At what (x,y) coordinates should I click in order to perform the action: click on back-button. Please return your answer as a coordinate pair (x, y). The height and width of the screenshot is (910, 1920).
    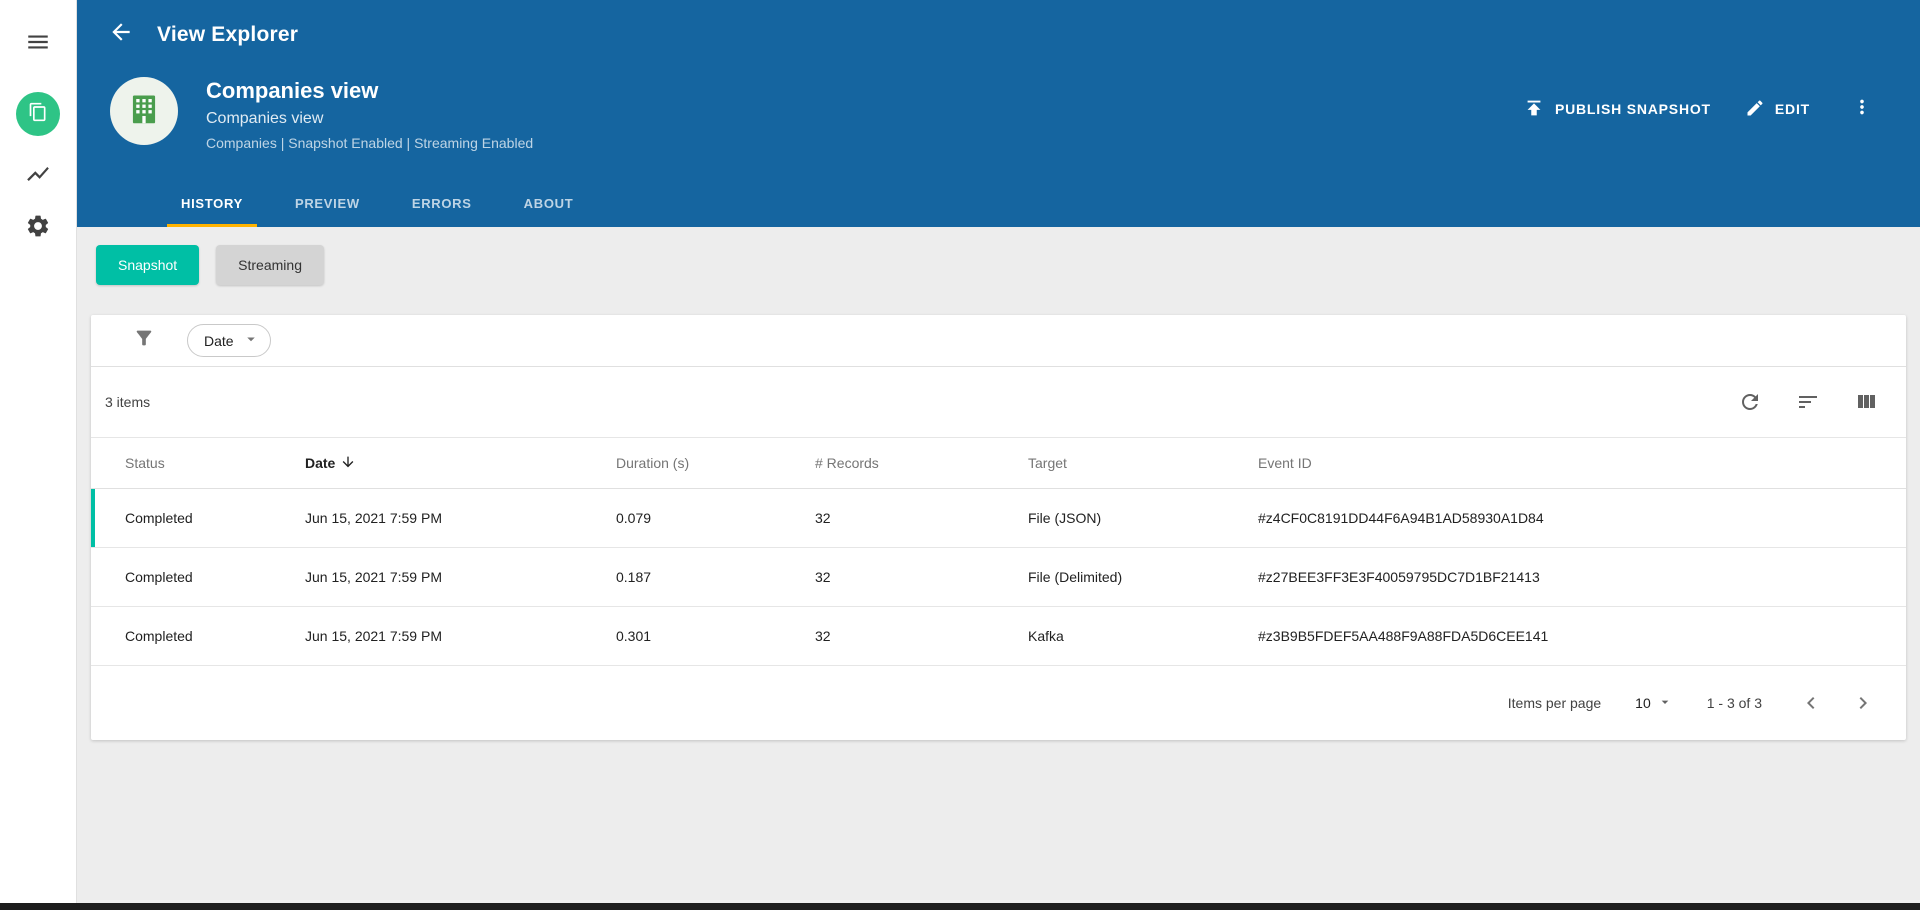
    Looking at the image, I should click on (121, 35).